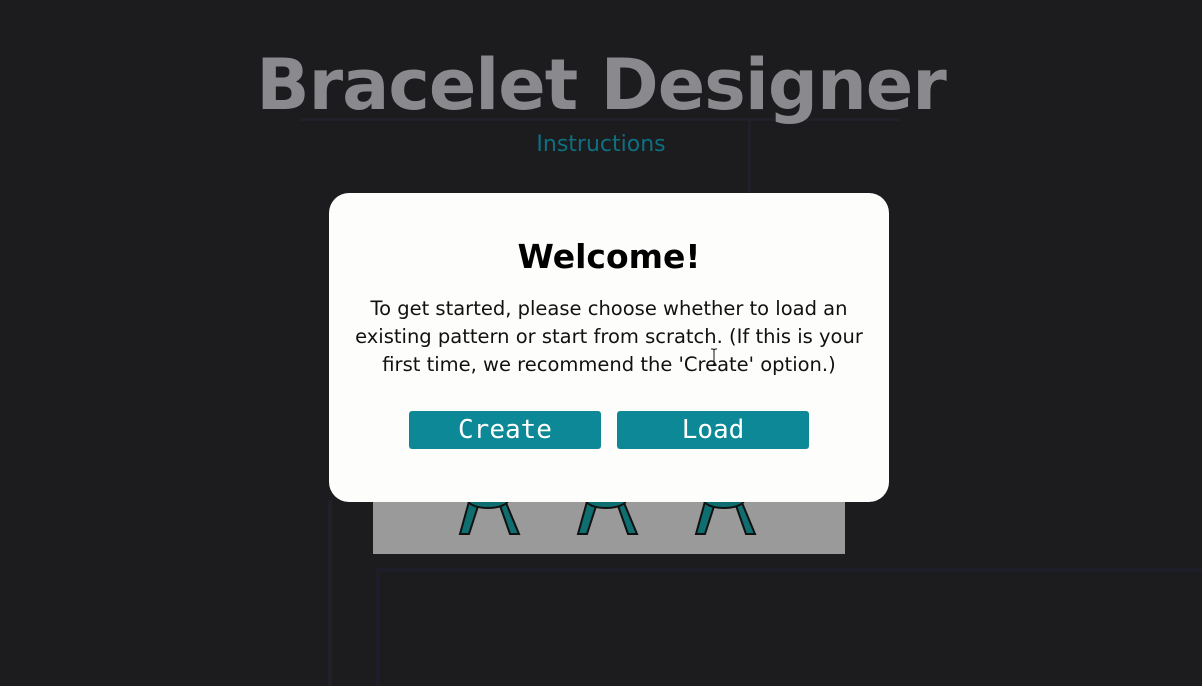 The height and width of the screenshot is (686, 1202). Describe the element at coordinates (609, 256) in the screenshot. I see `dialog-title: Welcome!` at that location.